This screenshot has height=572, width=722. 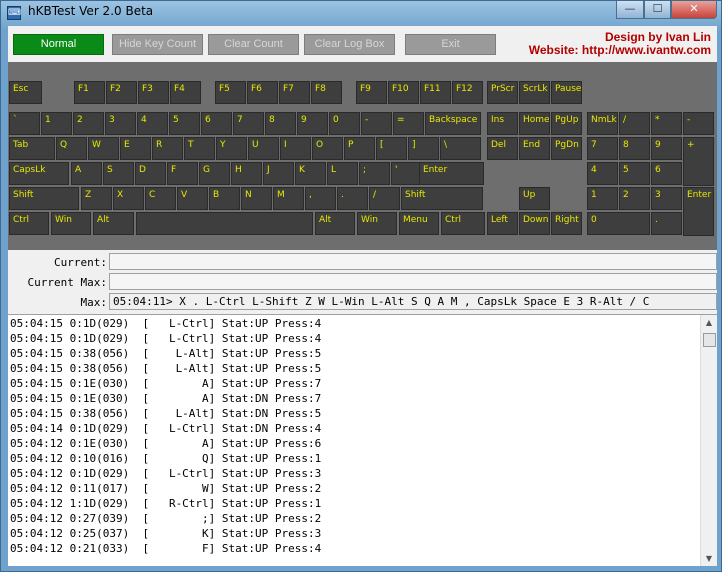 I want to click on key-tab: Tab, so click(x=32, y=148).